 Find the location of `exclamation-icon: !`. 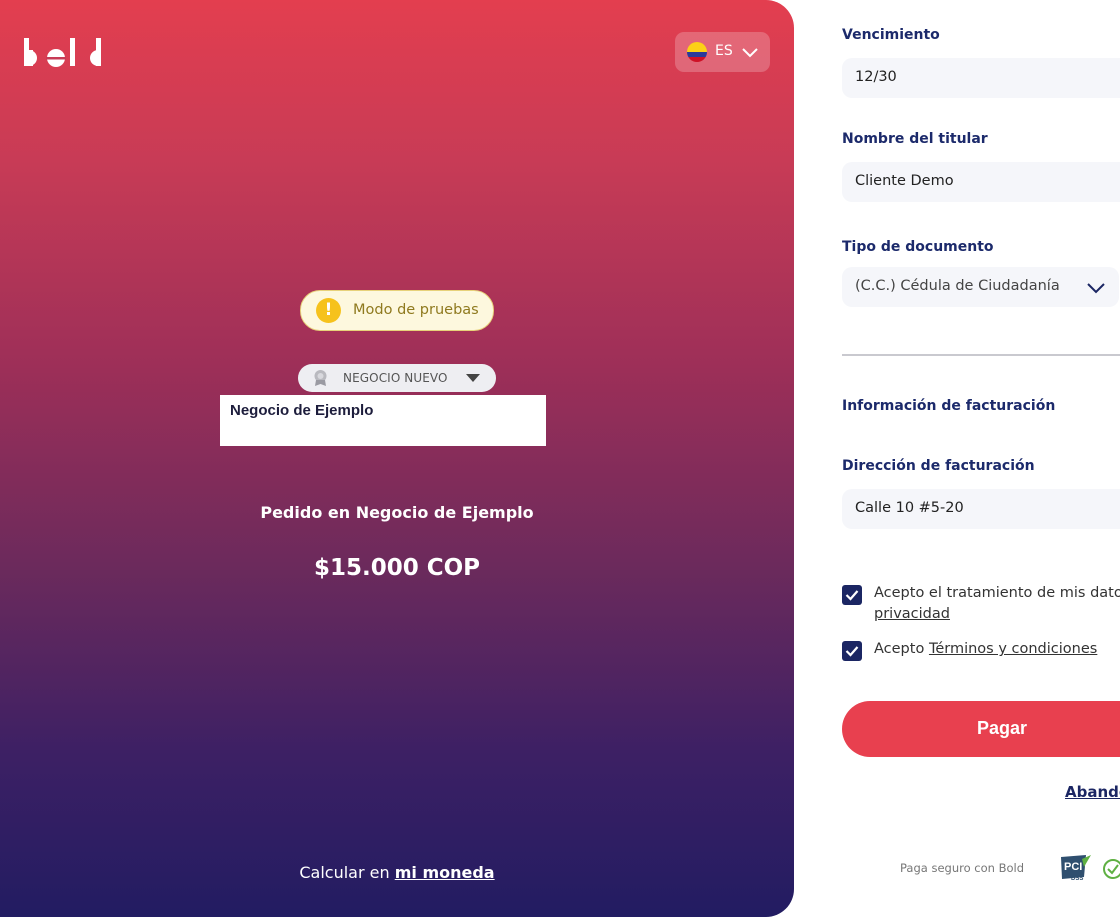

exclamation-icon: ! is located at coordinates (328, 310).